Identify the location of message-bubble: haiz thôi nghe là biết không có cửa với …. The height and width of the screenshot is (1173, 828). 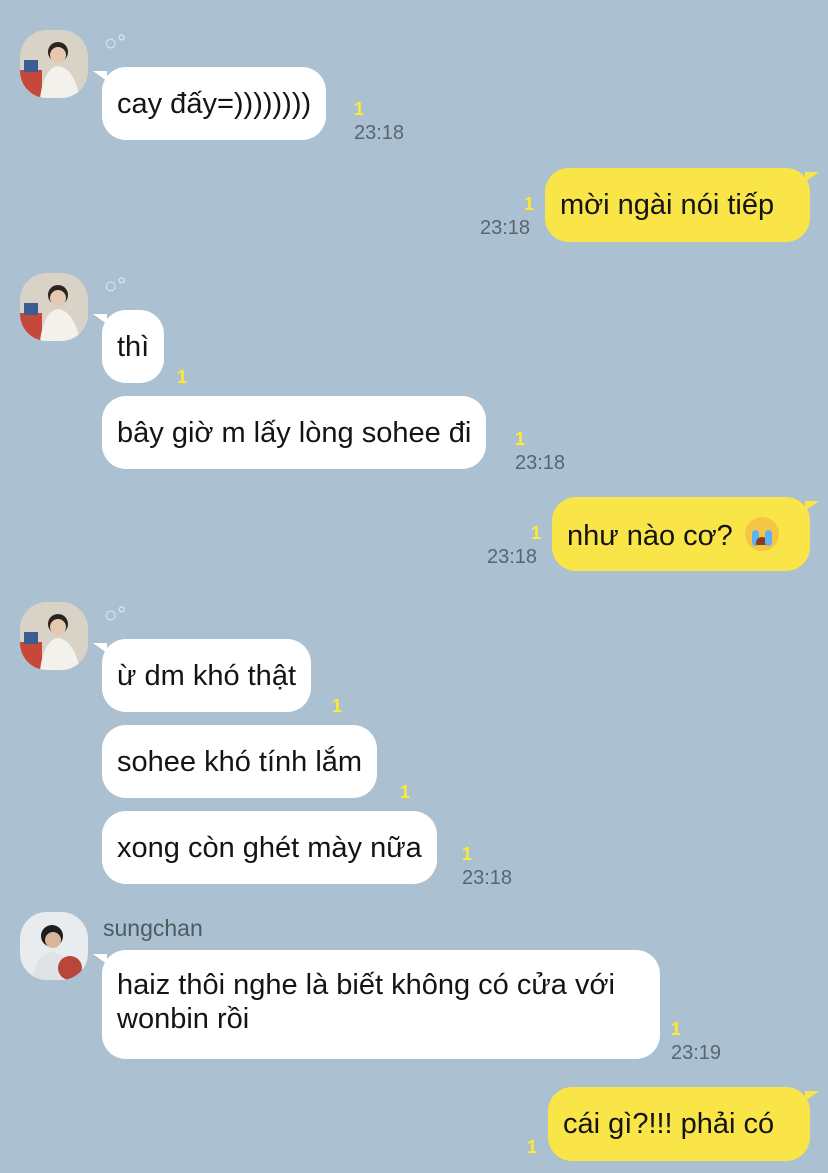
(376, 1004).